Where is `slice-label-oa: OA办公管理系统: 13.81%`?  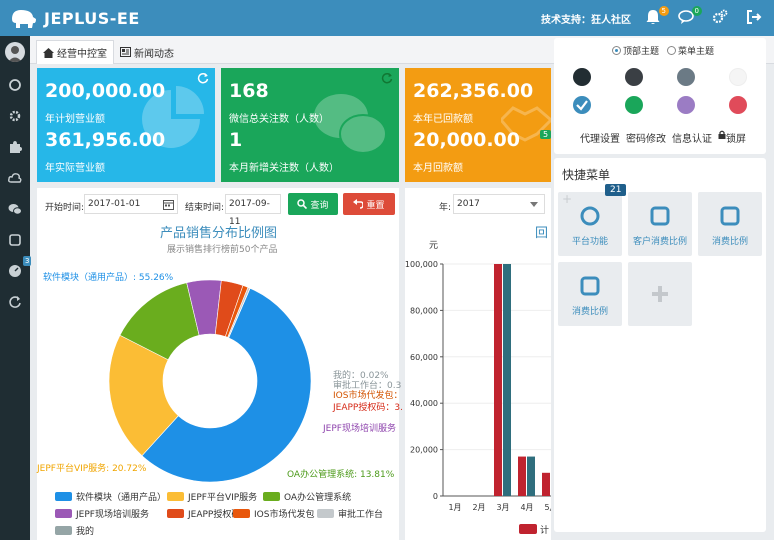 slice-label-oa: OA办公管理系统: 13.81% is located at coordinates (341, 475).